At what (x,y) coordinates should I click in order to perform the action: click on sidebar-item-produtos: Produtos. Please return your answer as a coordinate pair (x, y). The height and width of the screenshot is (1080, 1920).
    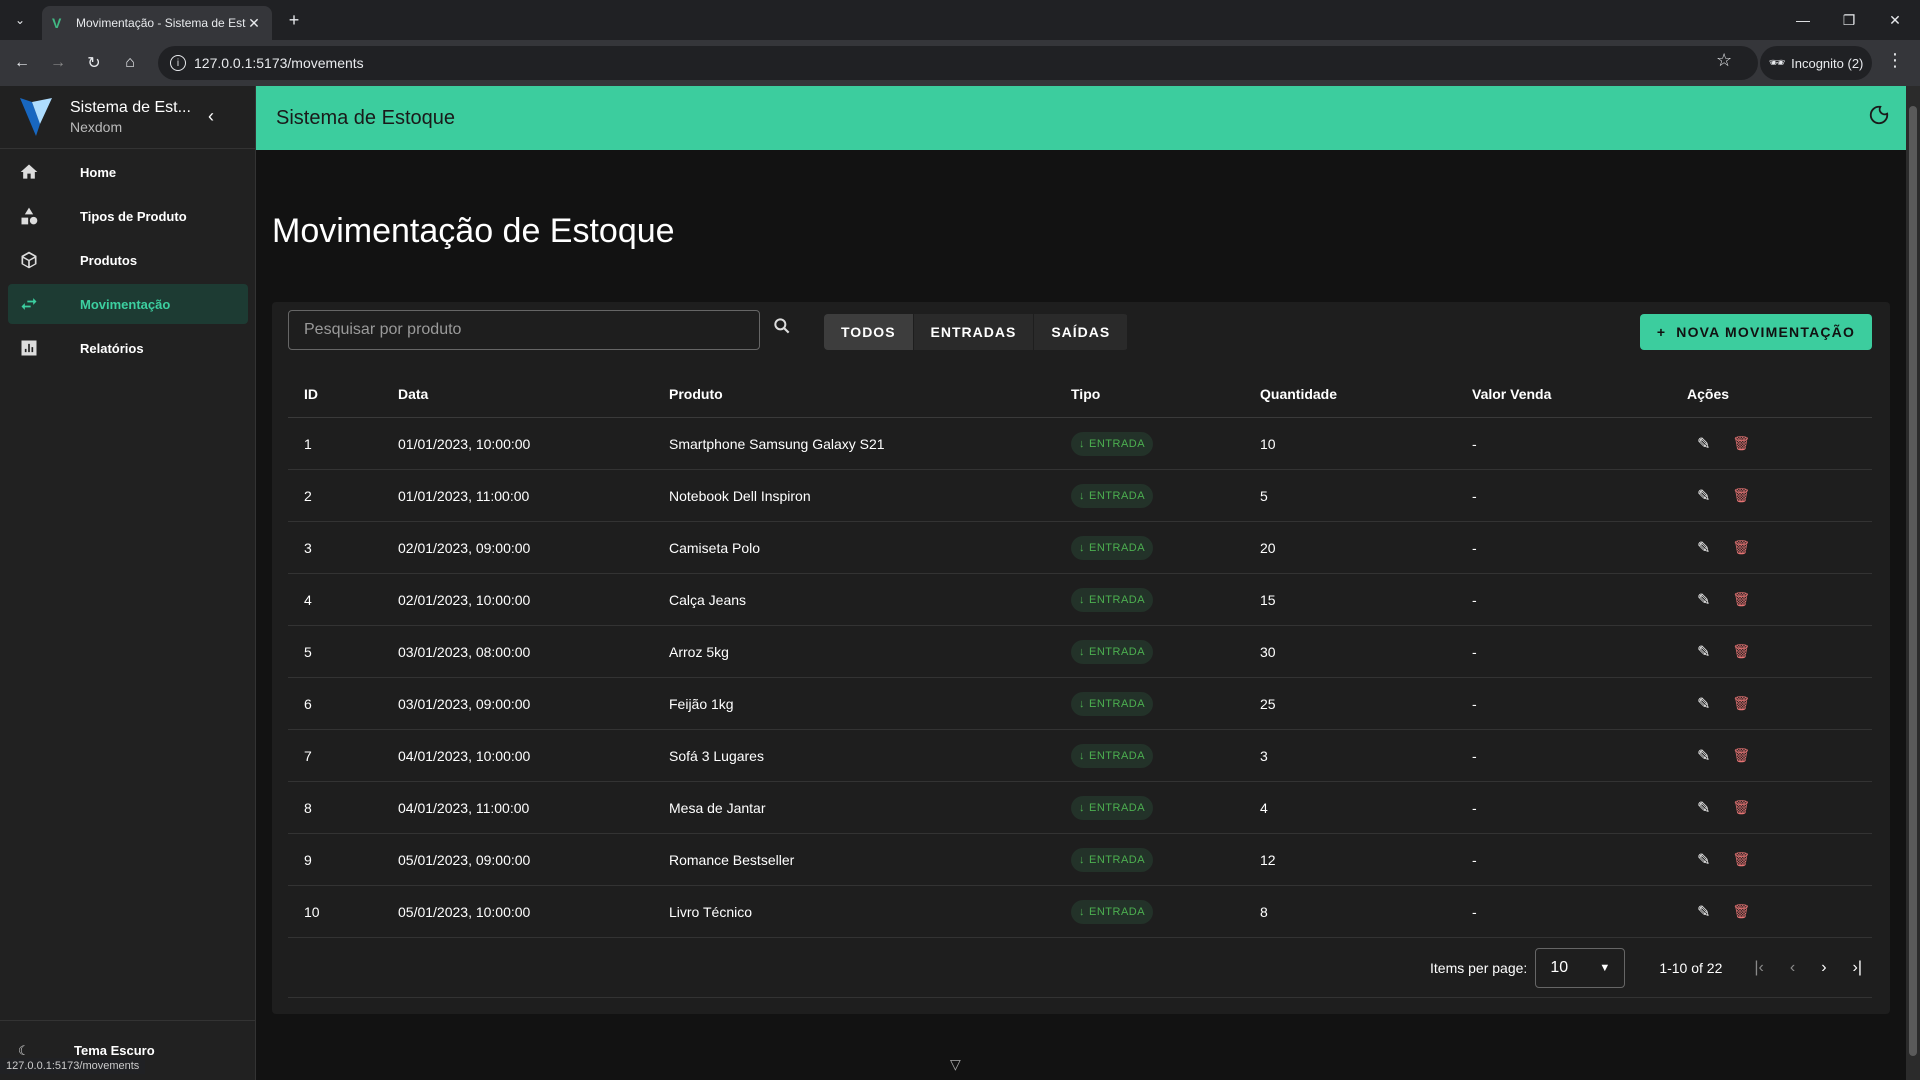
    Looking at the image, I should click on (128, 260).